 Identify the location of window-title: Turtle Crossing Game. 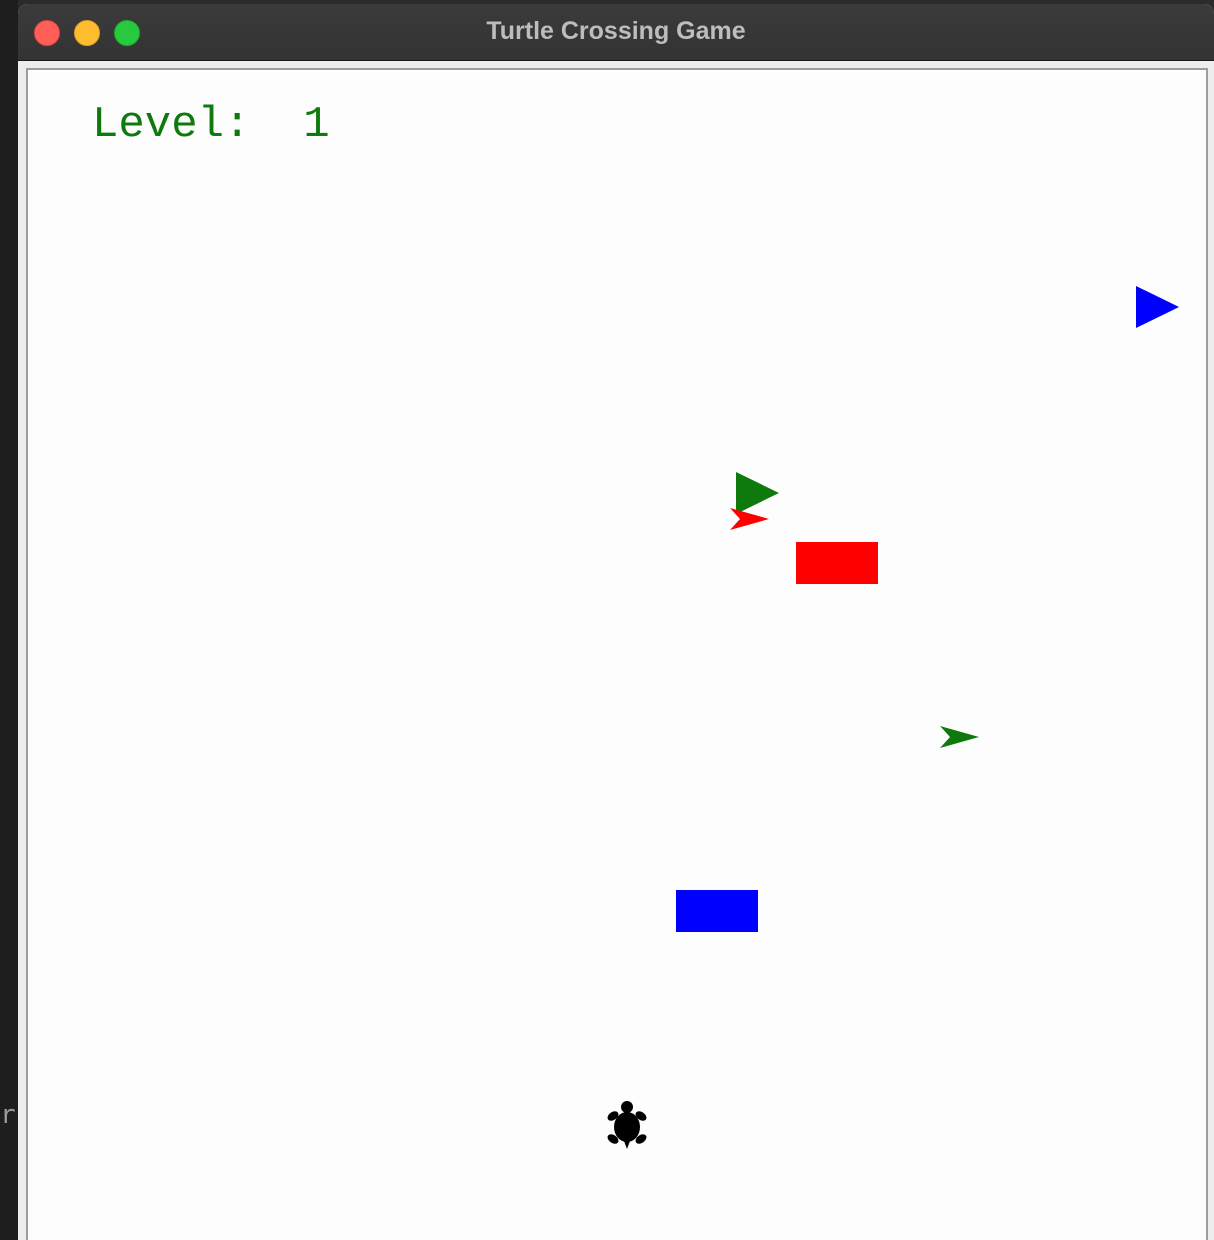
(616, 31).